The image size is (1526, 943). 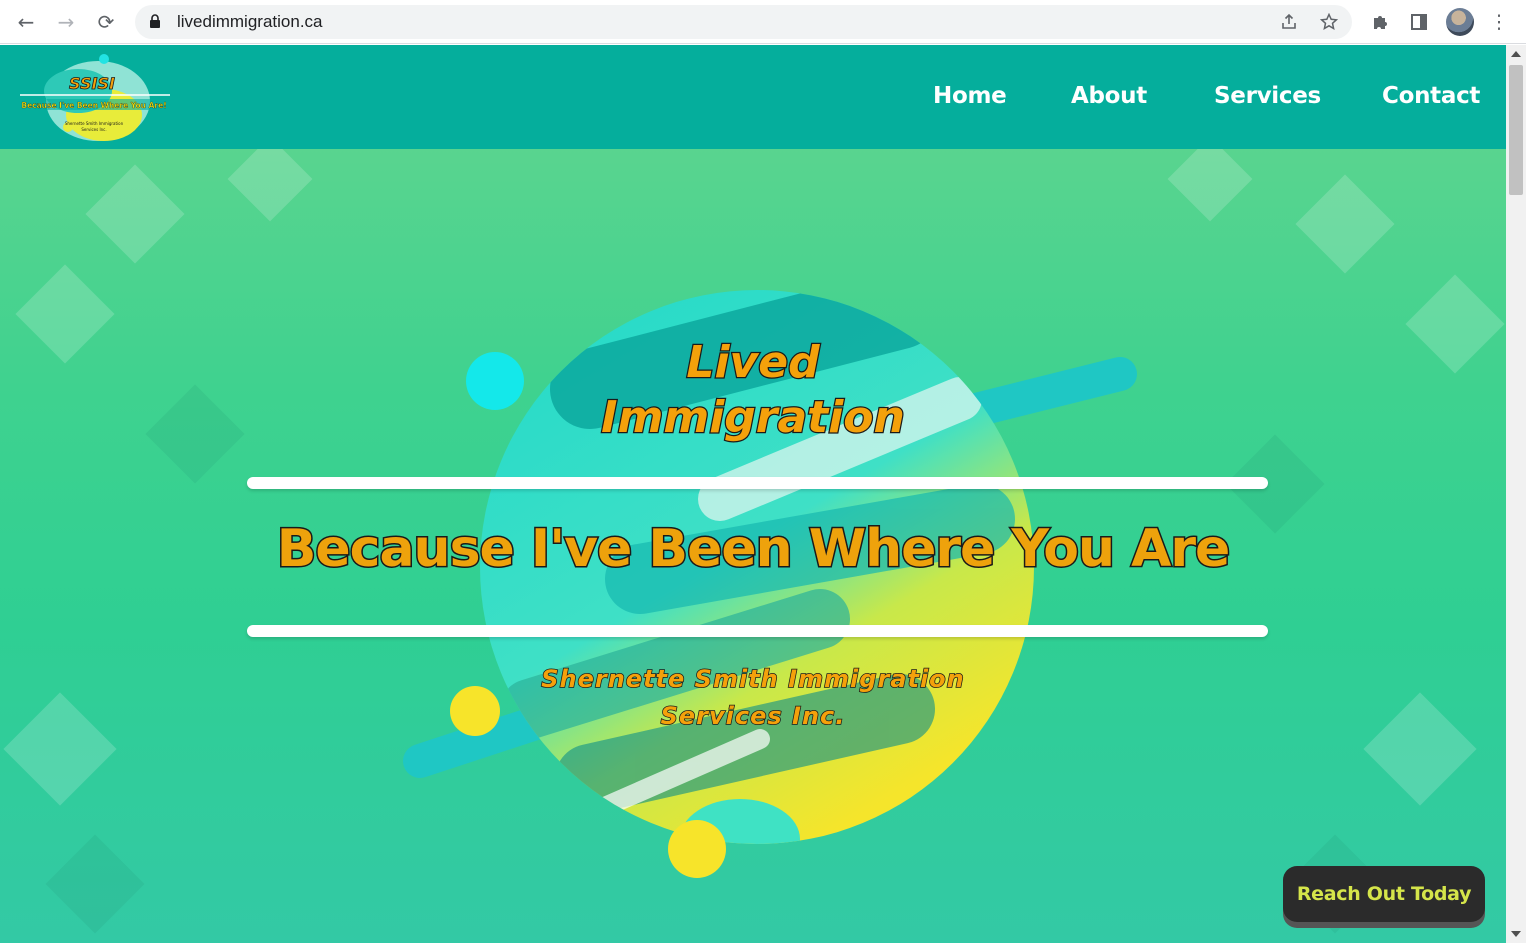 I want to click on nav-contact: Contact, so click(x=1431, y=96).